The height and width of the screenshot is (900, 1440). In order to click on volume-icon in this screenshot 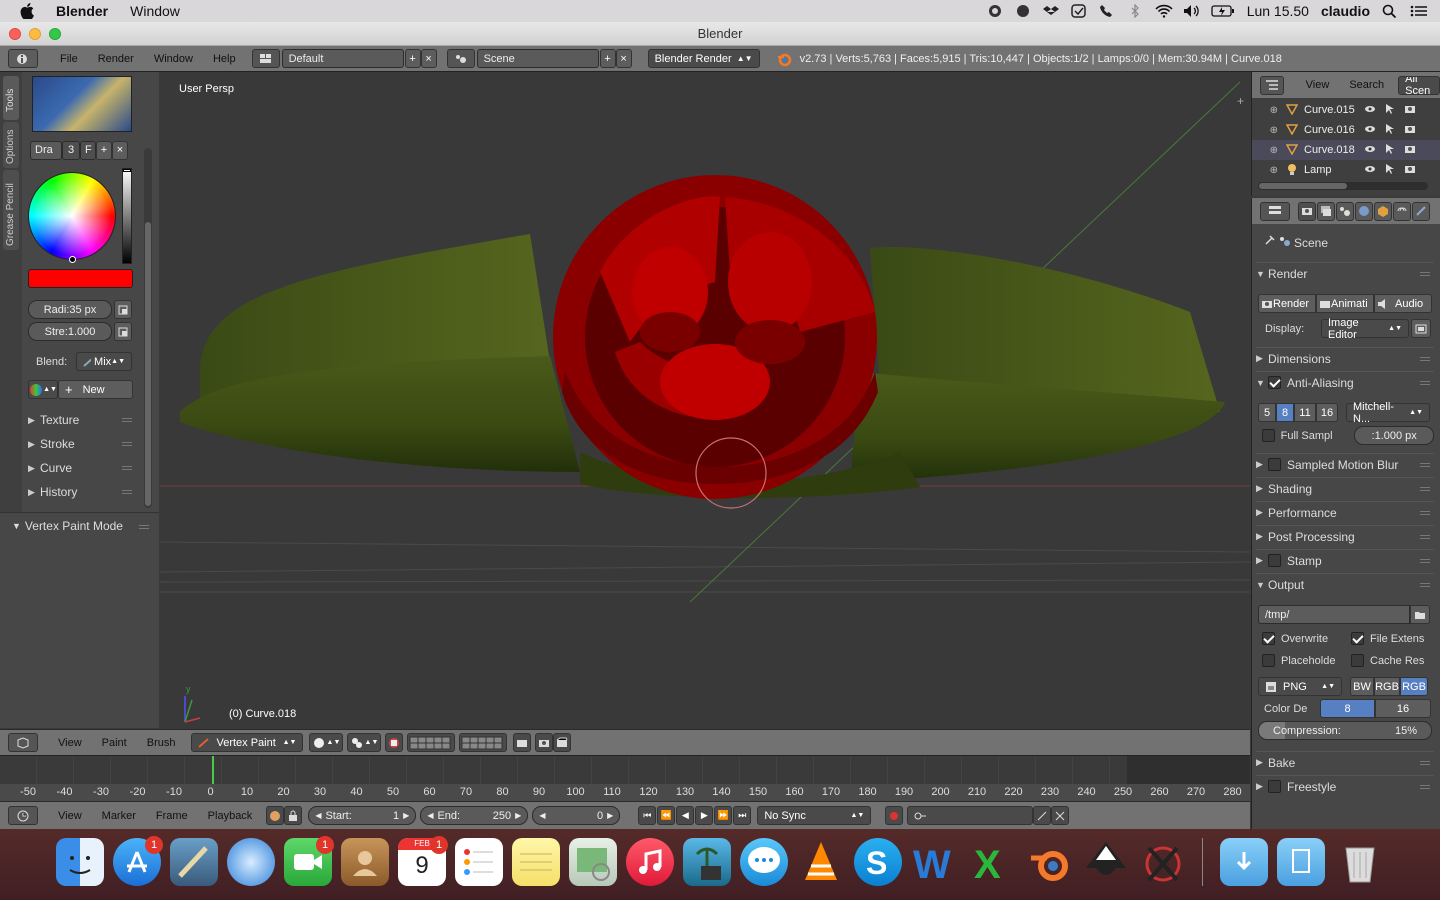, I will do `click(1191, 11)`.